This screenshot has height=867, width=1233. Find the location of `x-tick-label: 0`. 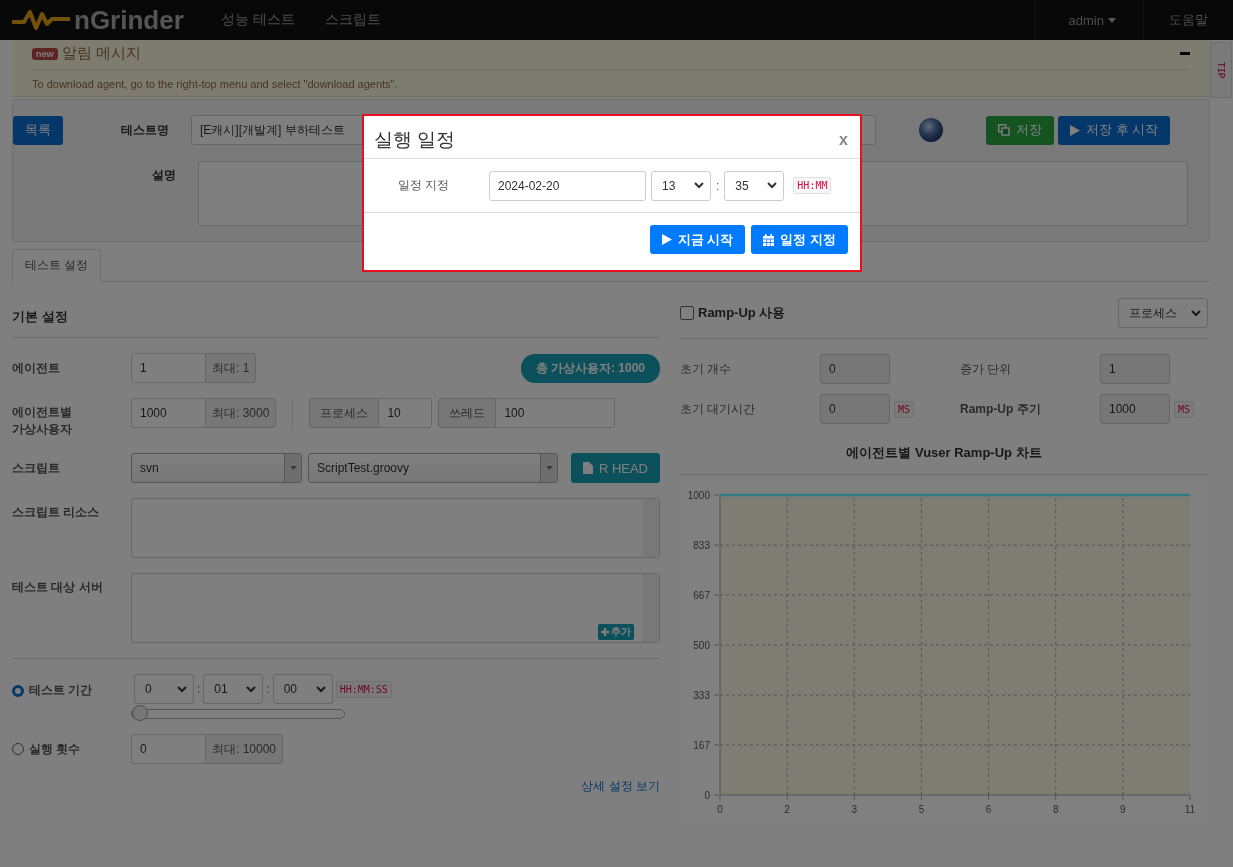

x-tick-label: 0 is located at coordinates (720, 809).